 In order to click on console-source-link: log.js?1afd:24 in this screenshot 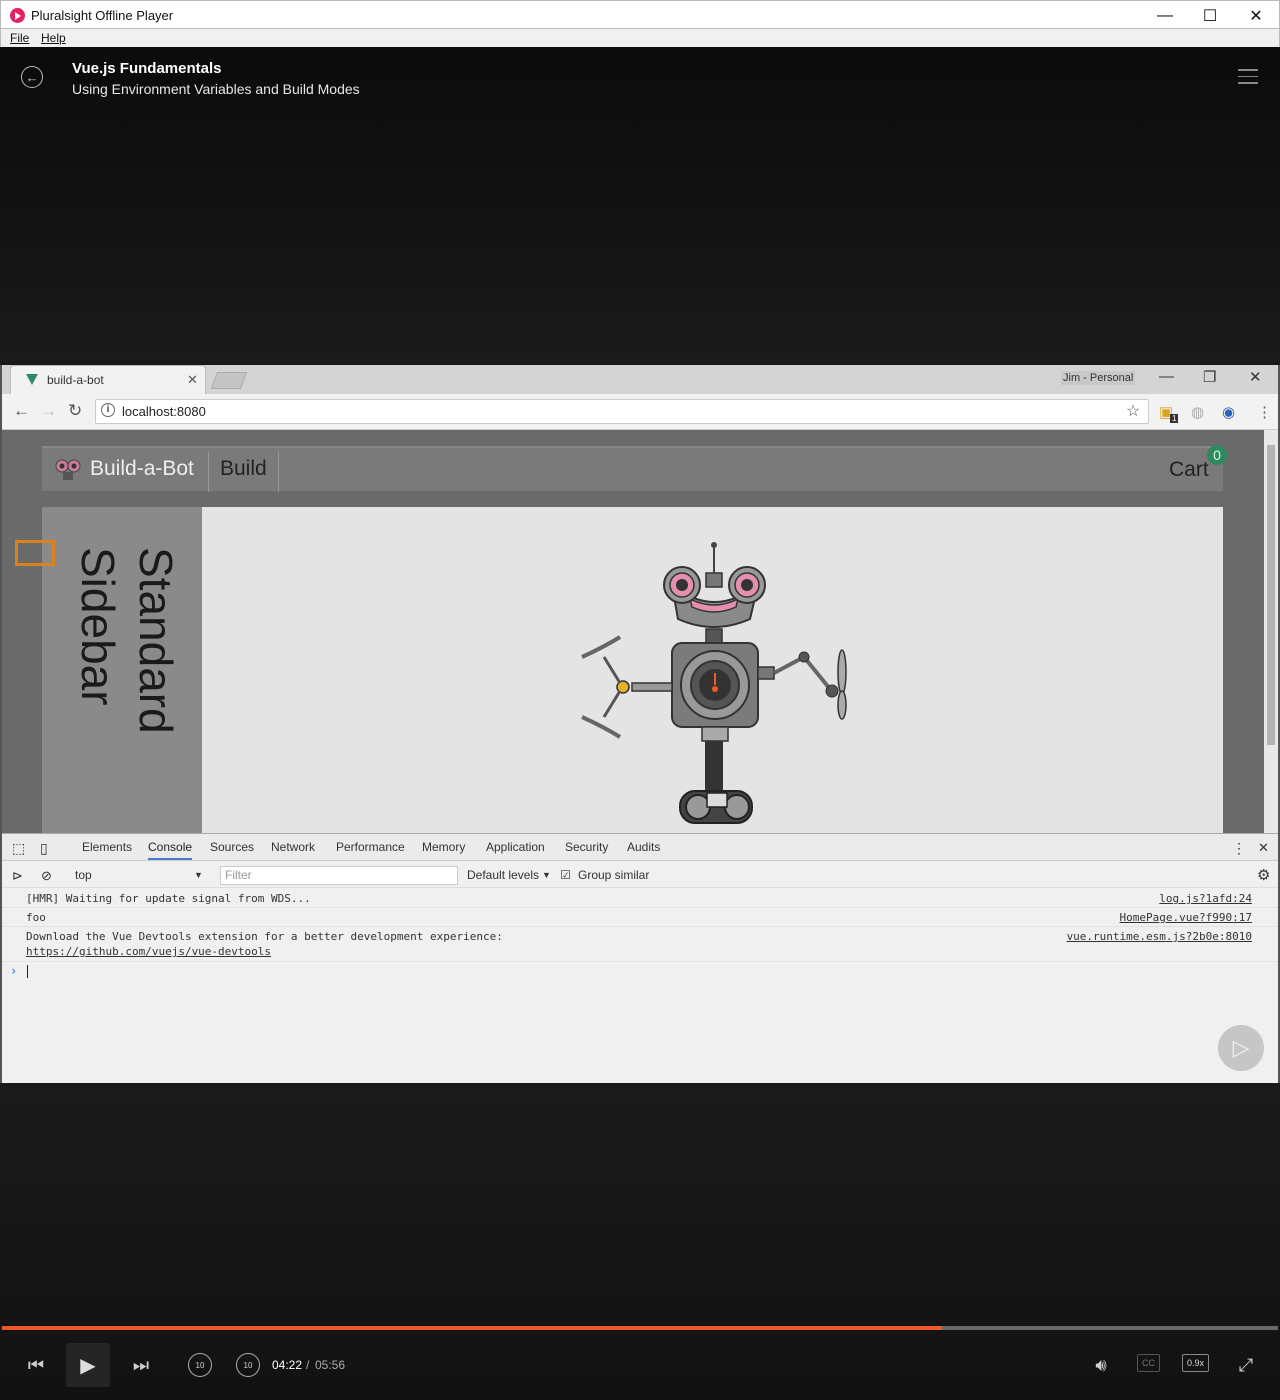, I will do `click(1205, 898)`.